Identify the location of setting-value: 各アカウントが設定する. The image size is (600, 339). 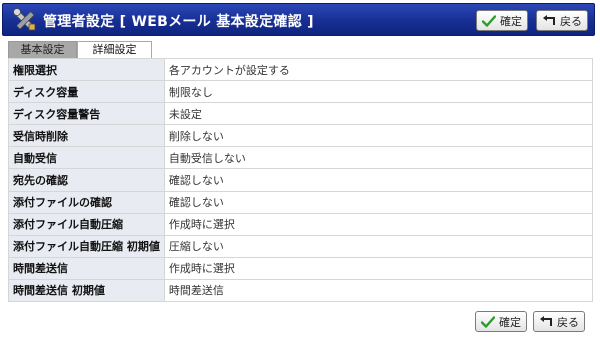
(378, 69).